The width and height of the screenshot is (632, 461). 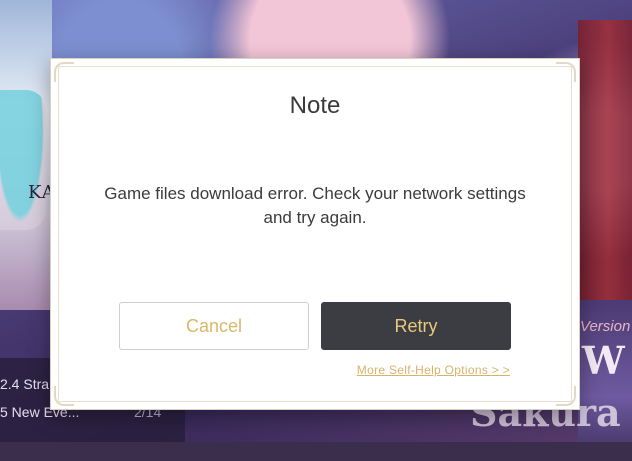 I want to click on retry-button: Retry, so click(x=416, y=326).